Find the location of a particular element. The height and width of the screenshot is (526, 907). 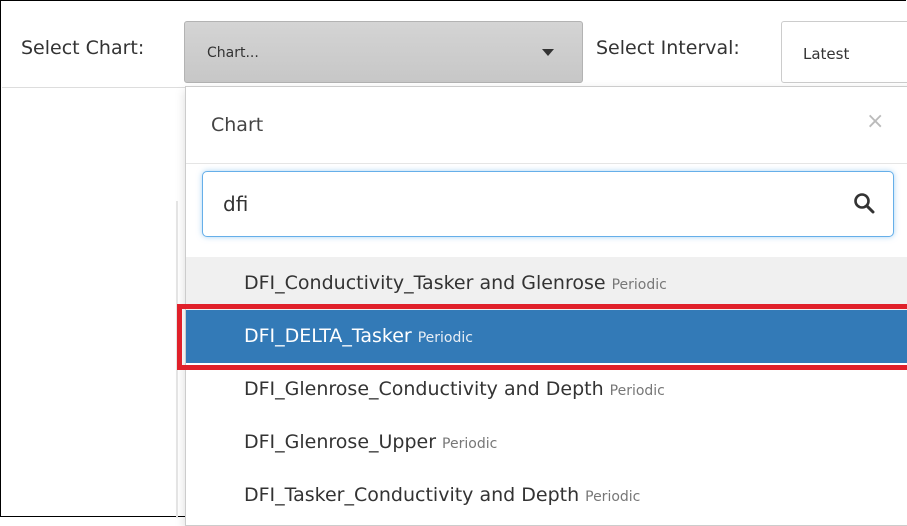

list-item: DFI_Glenrose_Upper Periodic is located at coordinates (546, 442).